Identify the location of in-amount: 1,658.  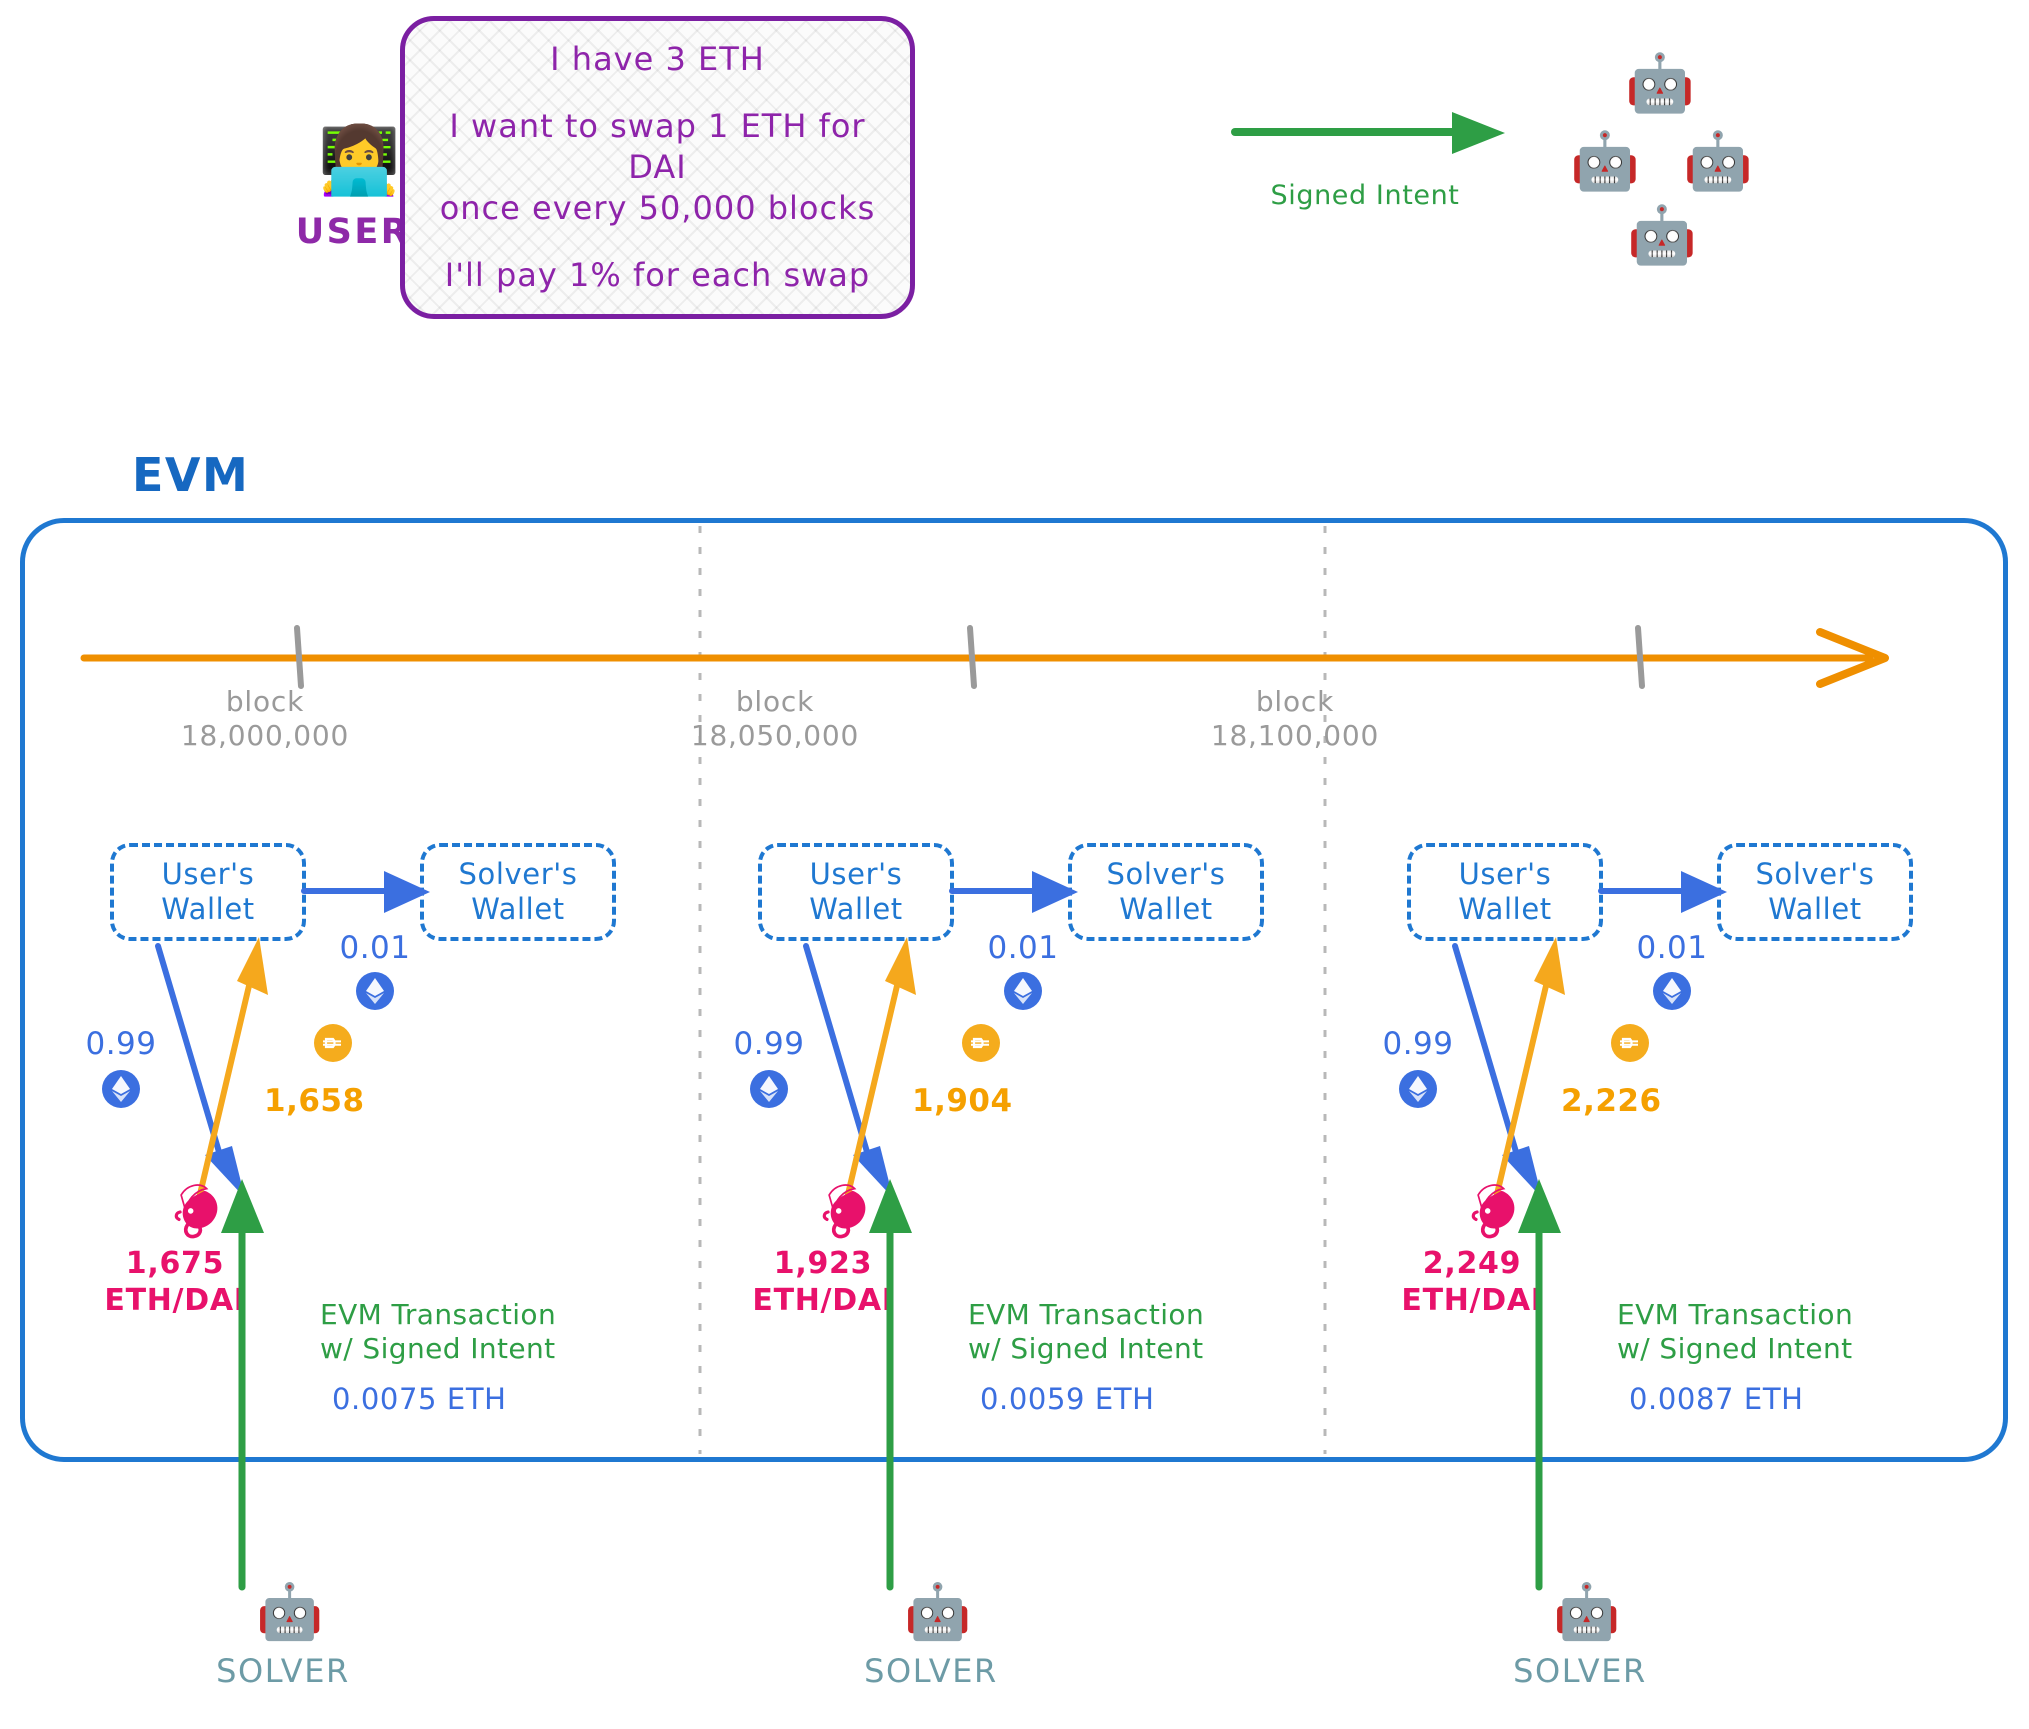
(314, 1101).